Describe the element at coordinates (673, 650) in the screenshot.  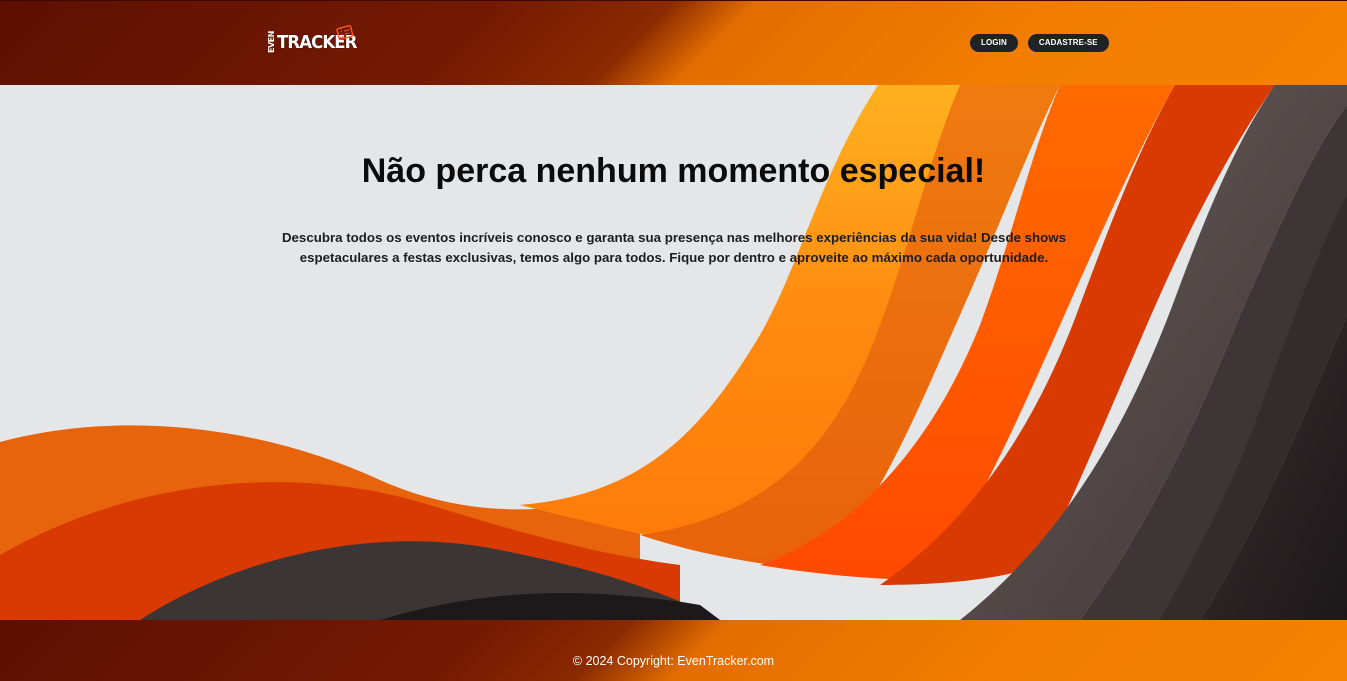
I see `site-footer: © 2024 Copyright: EvenTracker.com` at that location.